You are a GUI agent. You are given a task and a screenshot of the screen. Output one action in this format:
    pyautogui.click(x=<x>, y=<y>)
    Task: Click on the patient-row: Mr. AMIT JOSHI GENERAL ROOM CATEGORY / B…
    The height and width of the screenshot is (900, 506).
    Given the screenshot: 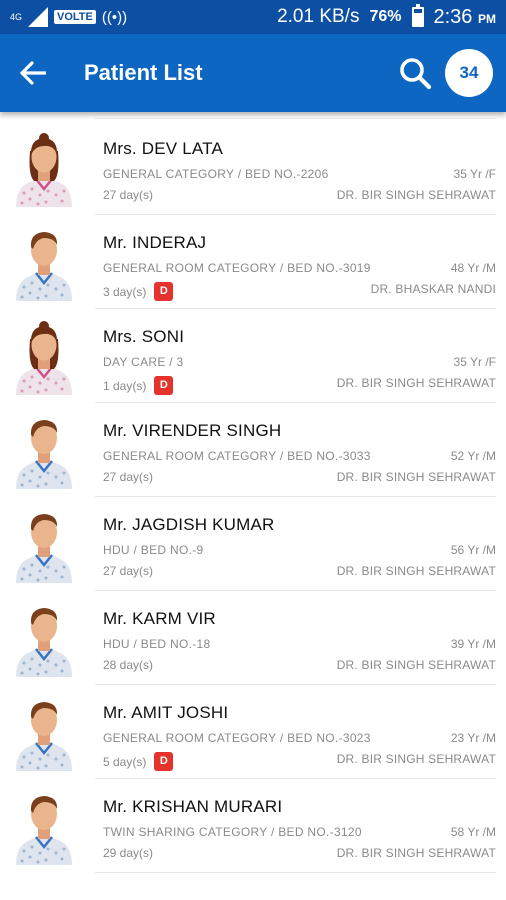 What is the action you would take?
    pyautogui.click(x=253, y=732)
    